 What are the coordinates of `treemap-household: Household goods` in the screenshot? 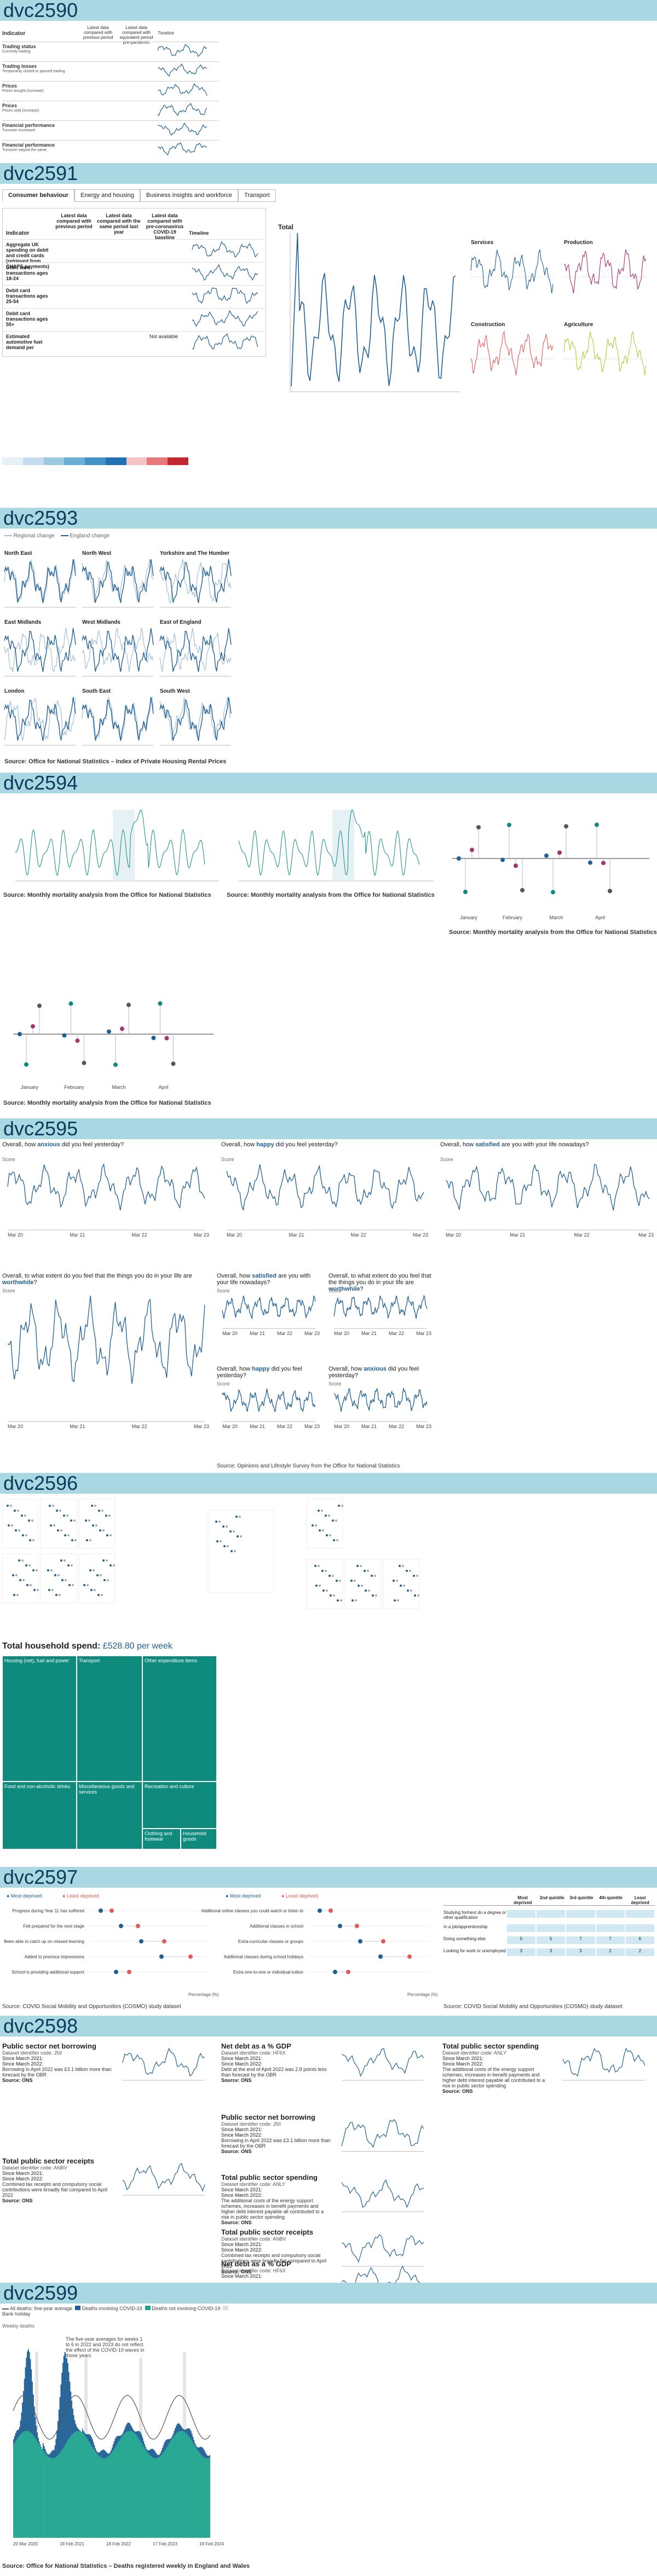 It's located at (199, 1839).